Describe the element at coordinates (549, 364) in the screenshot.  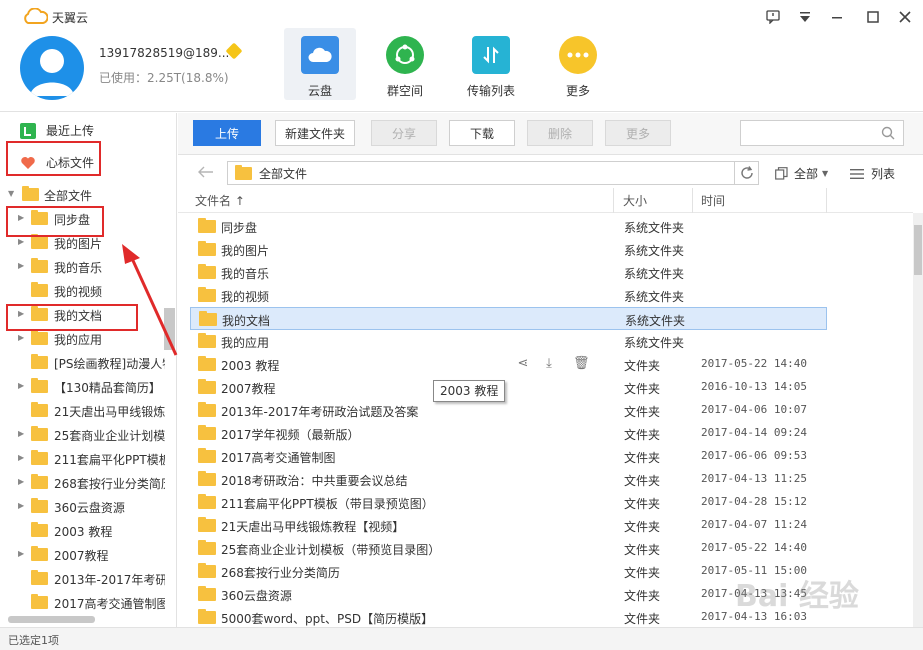
I see `download-icon: ⤓` at that location.